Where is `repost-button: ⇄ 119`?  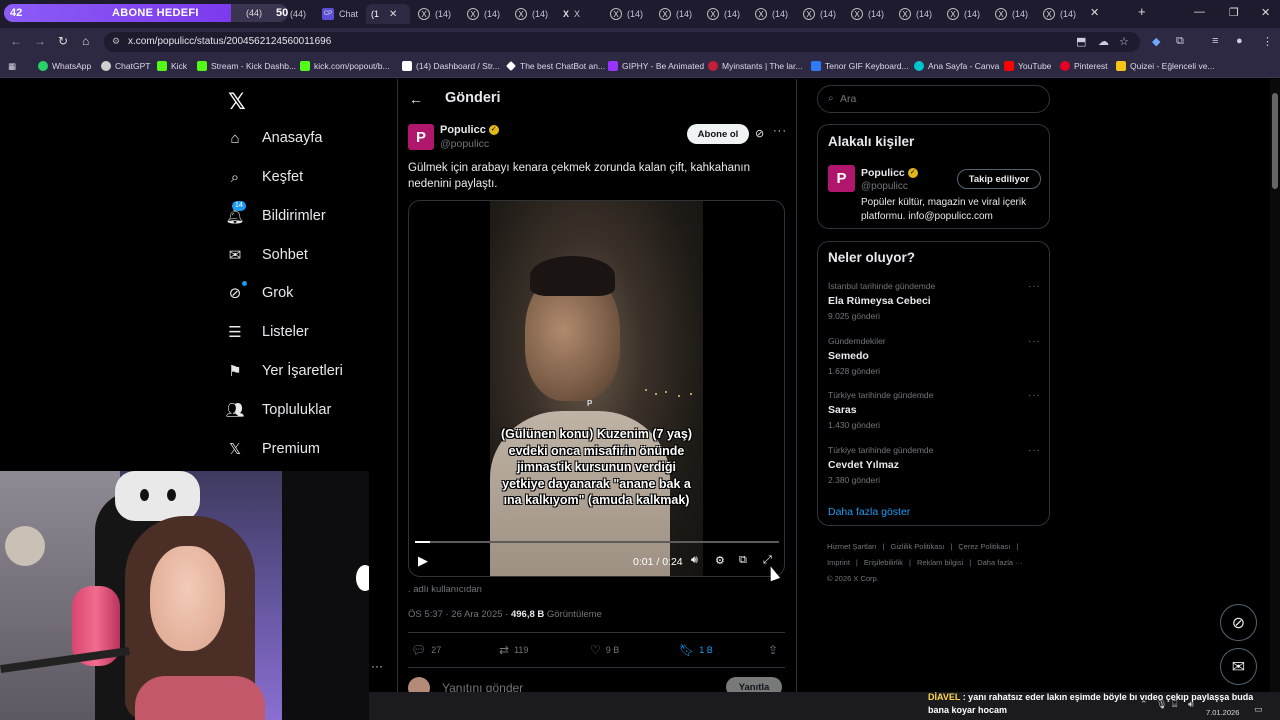
repost-button: ⇄ 119 is located at coordinates (513, 650).